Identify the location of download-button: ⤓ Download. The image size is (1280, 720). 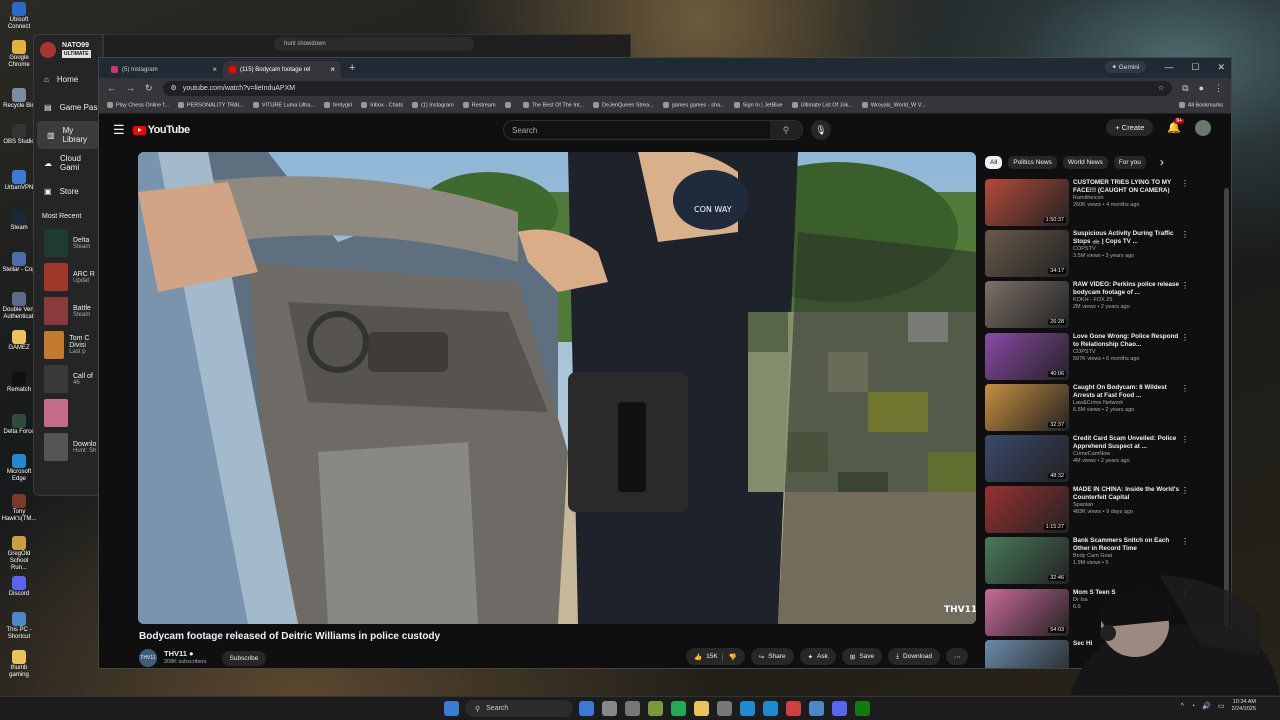
(914, 656).